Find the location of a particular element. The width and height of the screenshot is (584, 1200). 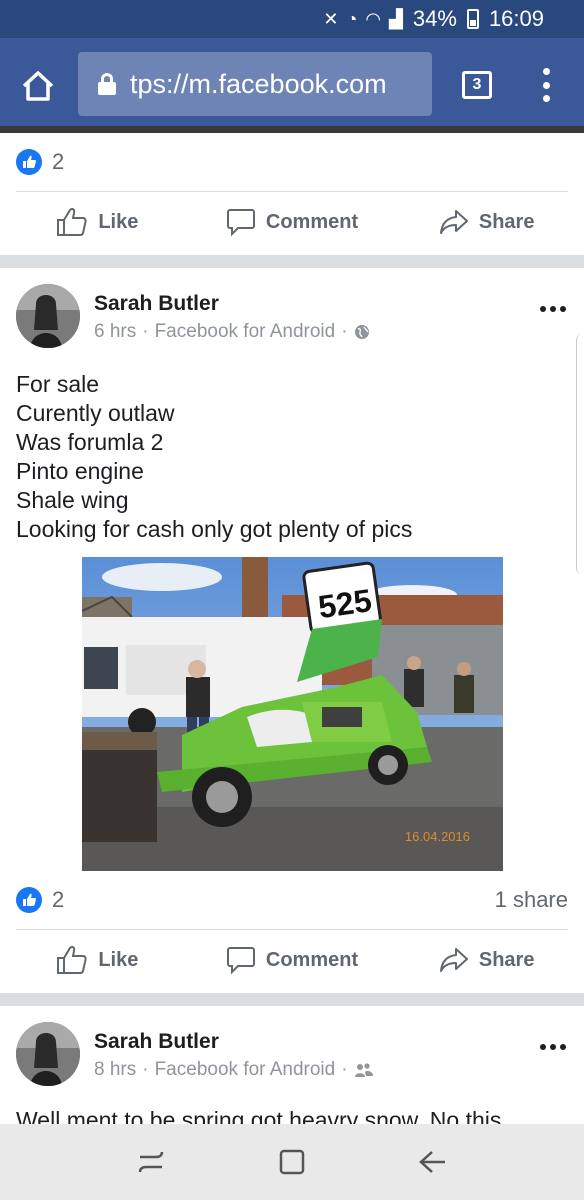

recent-apps-button is located at coordinates (151, 1162).